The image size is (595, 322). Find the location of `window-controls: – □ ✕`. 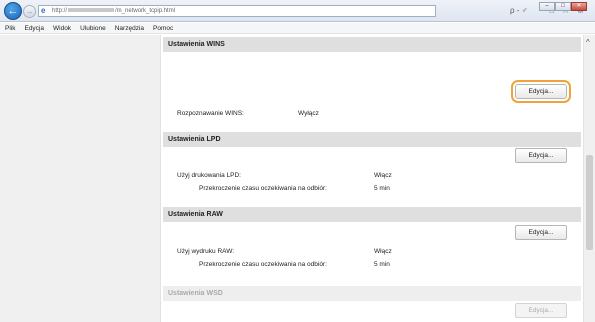

window-controls: – □ ✕ is located at coordinates (563, 6).